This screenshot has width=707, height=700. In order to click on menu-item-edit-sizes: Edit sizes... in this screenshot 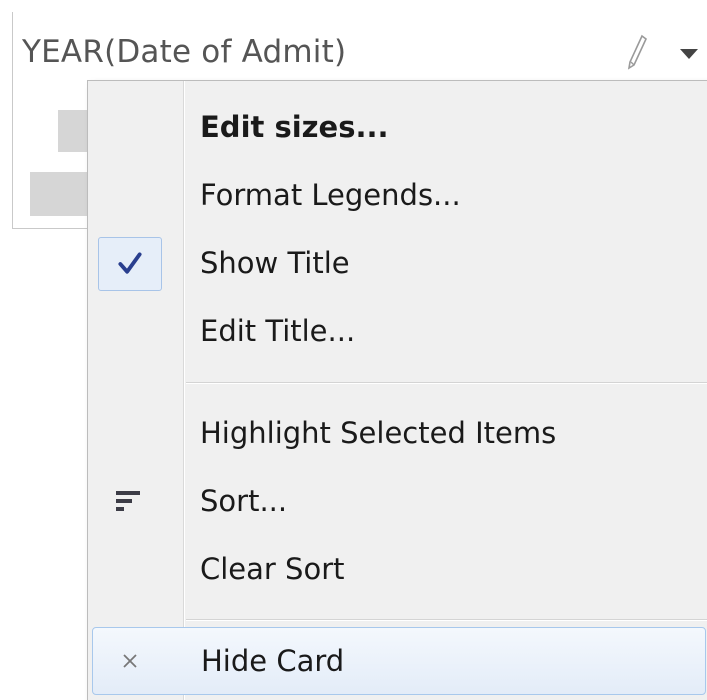, I will do `click(397, 127)`.